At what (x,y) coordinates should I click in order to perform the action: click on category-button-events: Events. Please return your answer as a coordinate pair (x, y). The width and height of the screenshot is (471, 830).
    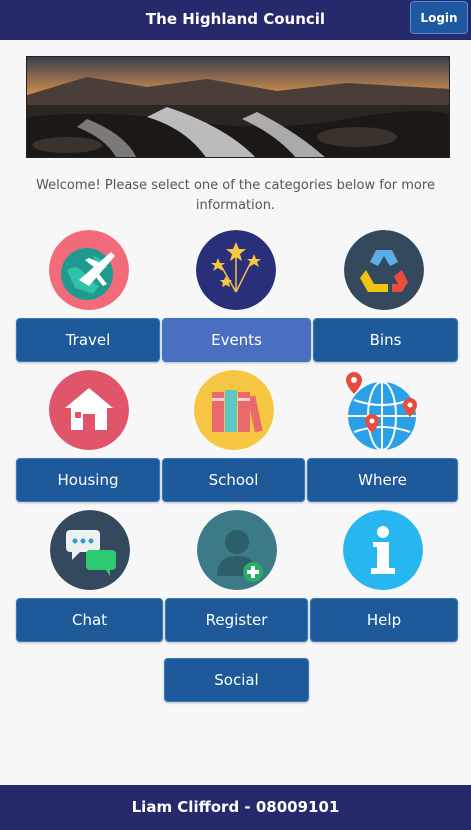
    Looking at the image, I should click on (236, 340).